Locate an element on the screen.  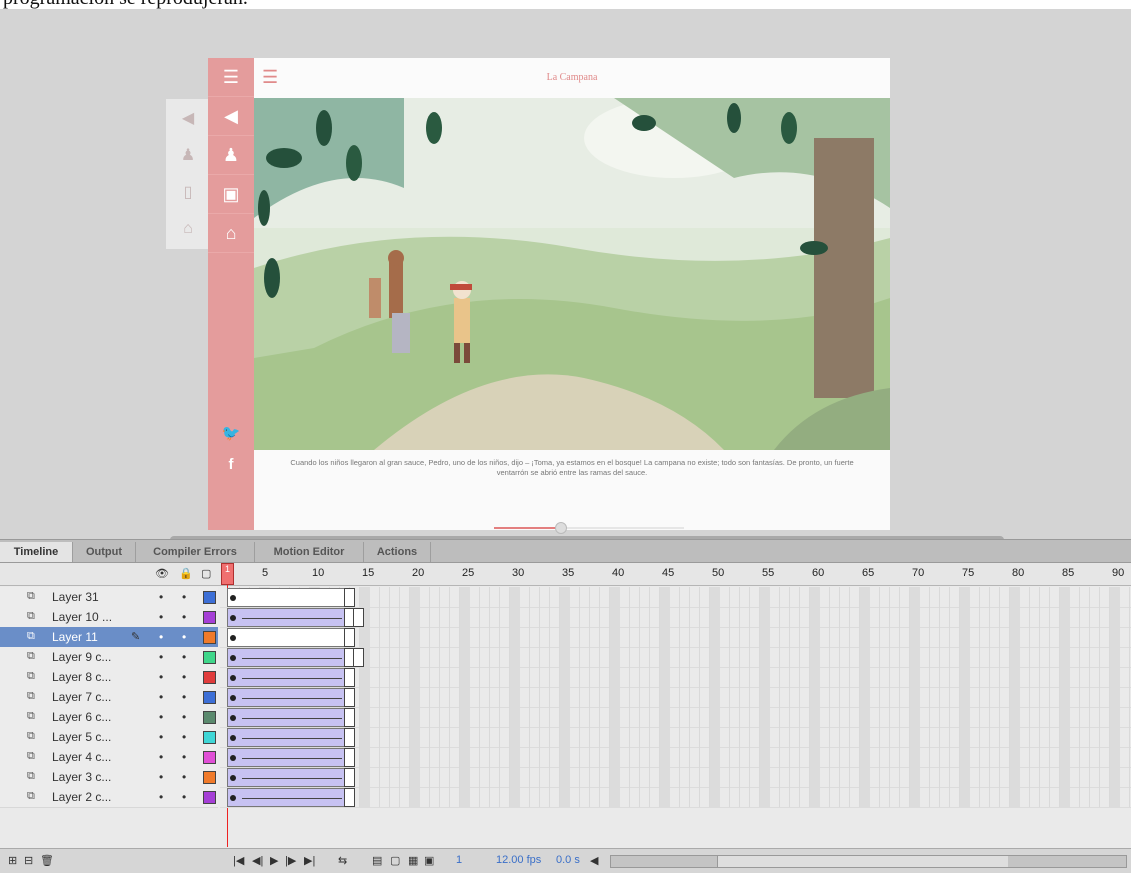
onion-markers-icon: ▣ is located at coordinates (429, 860).